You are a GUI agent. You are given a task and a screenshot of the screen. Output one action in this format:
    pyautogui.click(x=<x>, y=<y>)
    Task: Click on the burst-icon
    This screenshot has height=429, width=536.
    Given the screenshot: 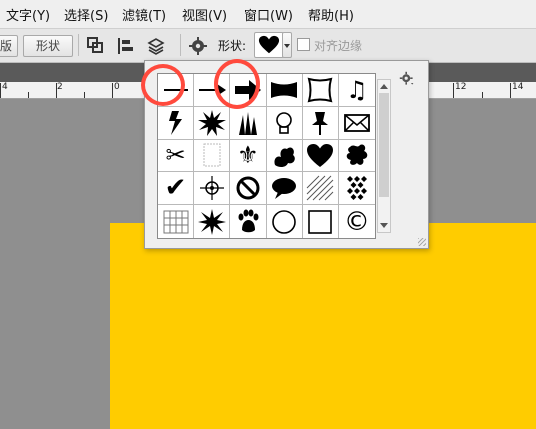 What is the action you would take?
    pyautogui.click(x=211, y=221)
    